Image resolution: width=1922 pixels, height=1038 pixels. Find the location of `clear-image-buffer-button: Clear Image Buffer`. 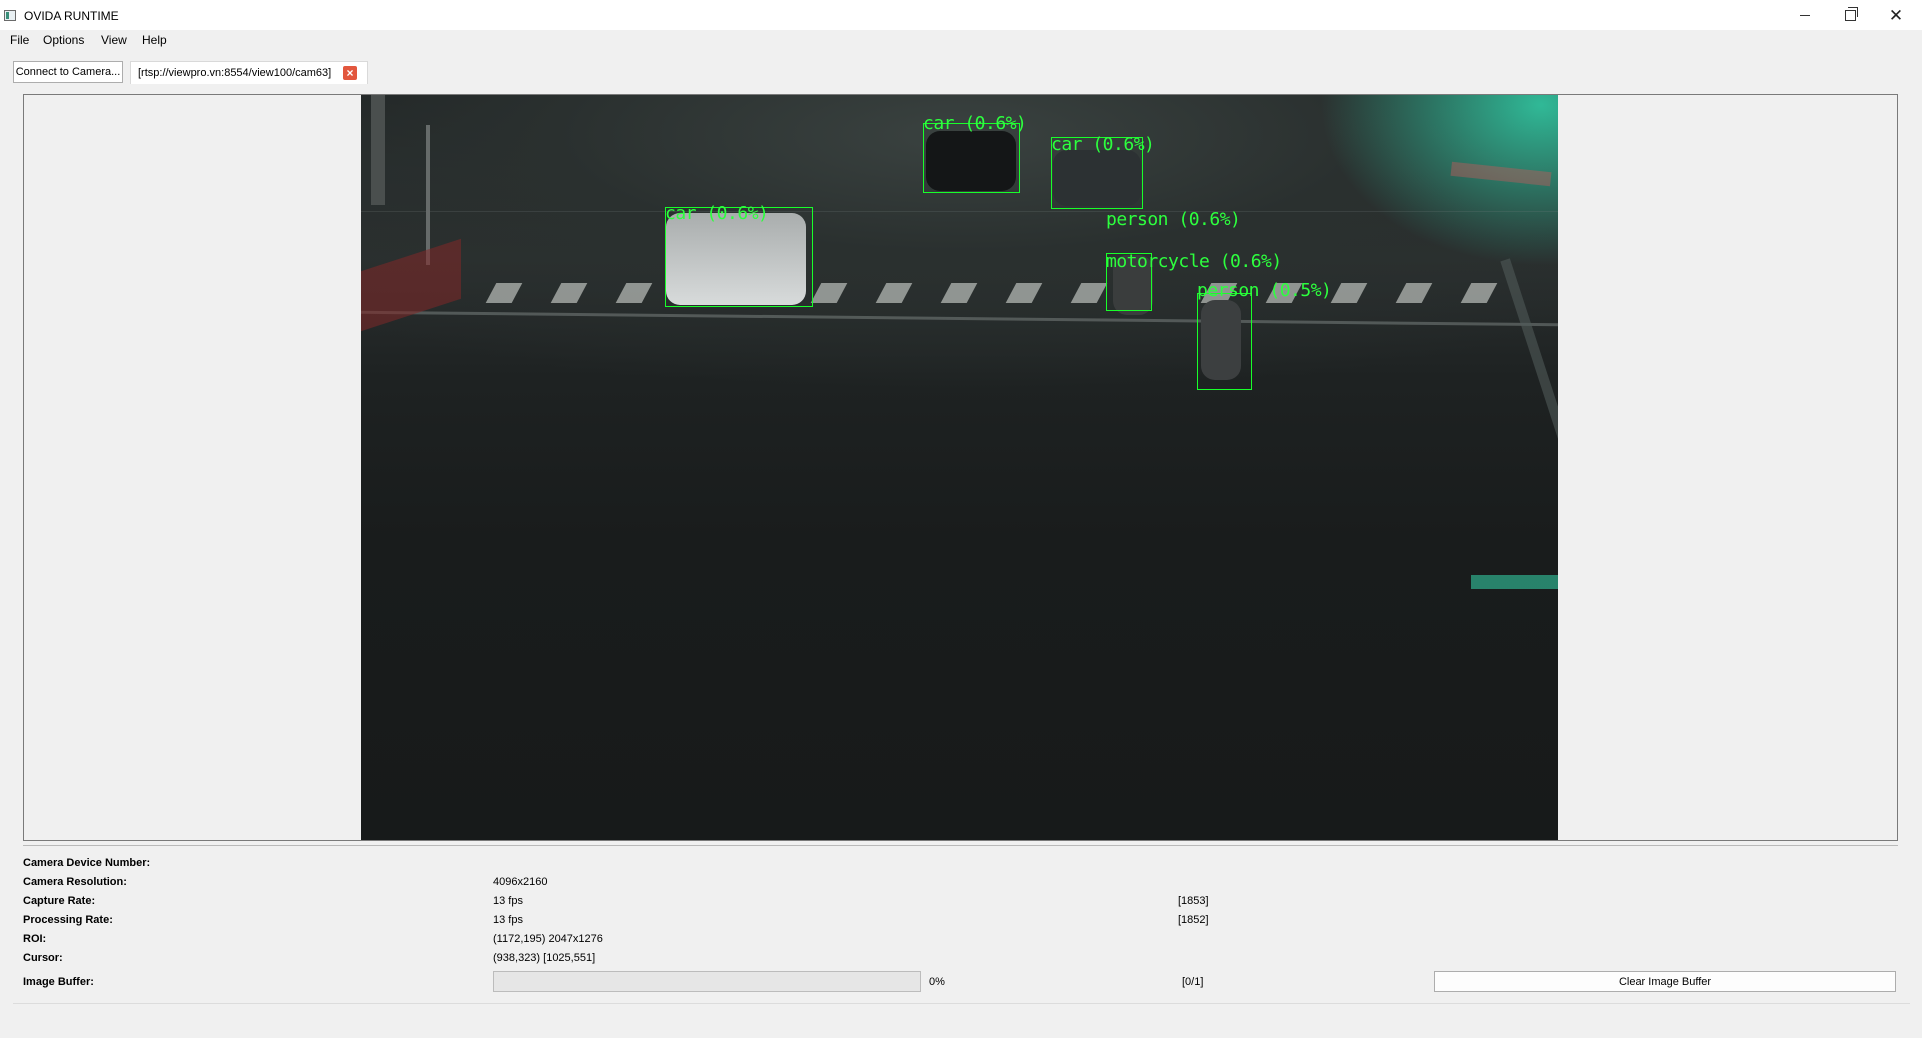

clear-image-buffer-button: Clear Image Buffer is located at coordinates (1665, 981).